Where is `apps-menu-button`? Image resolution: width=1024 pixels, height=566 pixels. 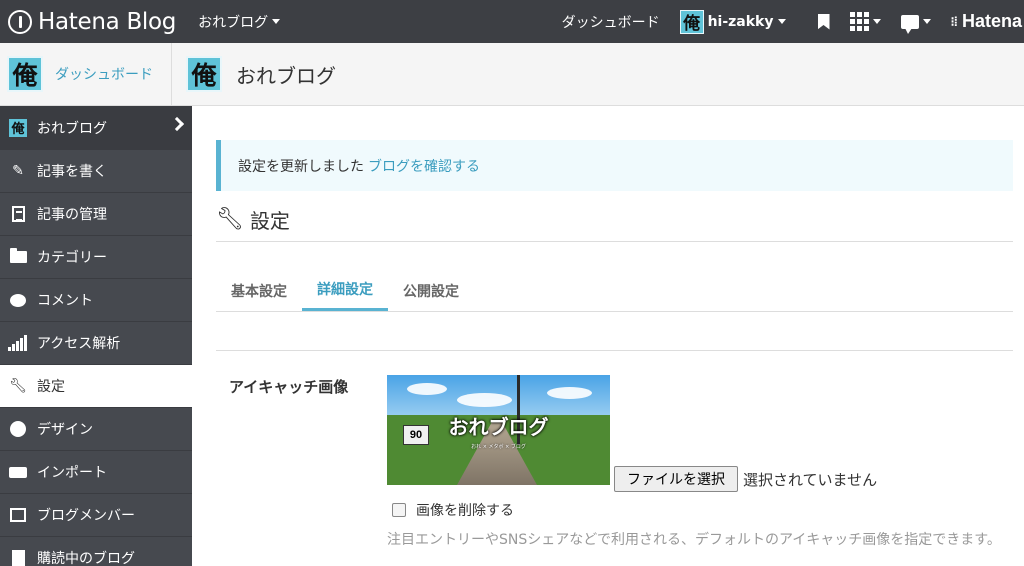
apps-menu-button is located at coordinates (865, 21).